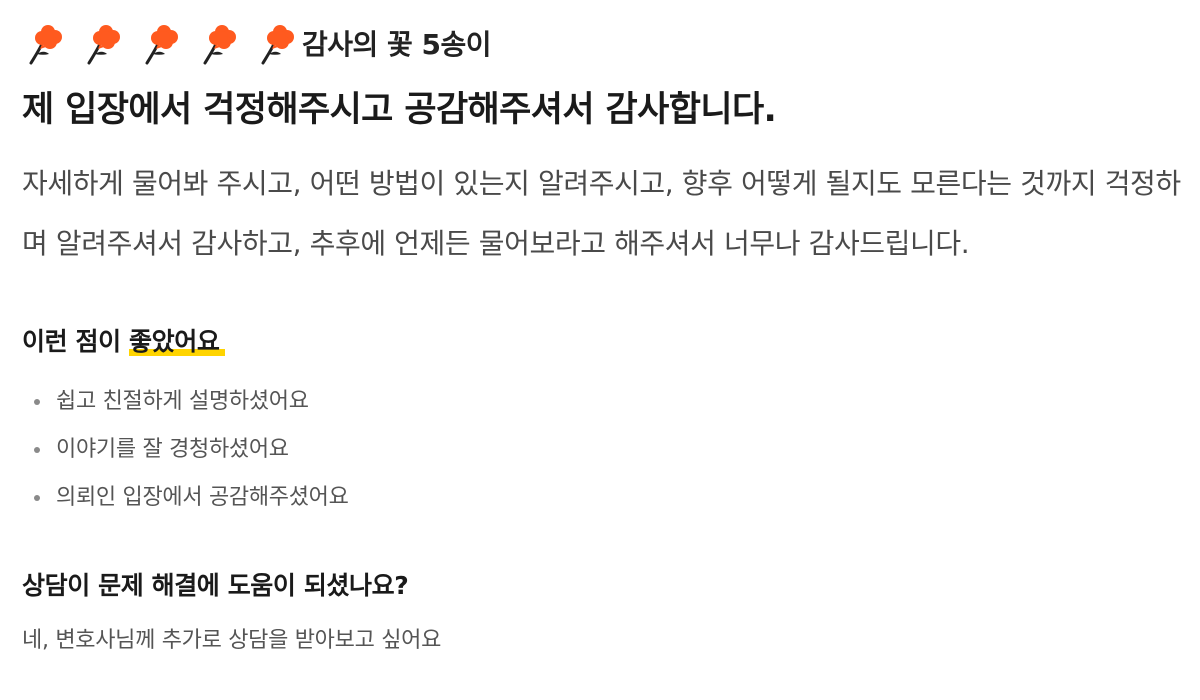 This screenshot has height=700, width=1200. Describe the element at coordinates (172, 449) in the screenshot. I see `list-item-label: 이야기를 잘 경청하셨어요` at that location.